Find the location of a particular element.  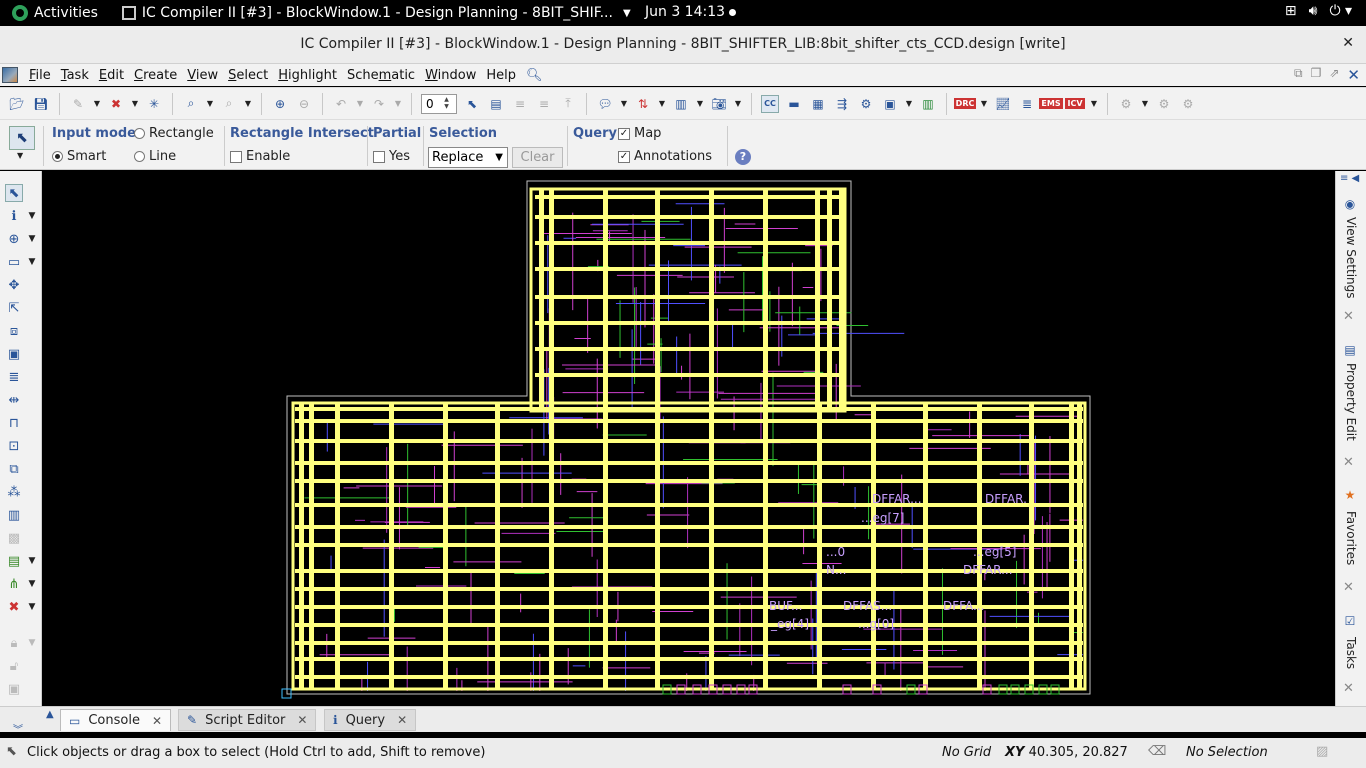

clear-button: Clear is located at coordinates (537, 157).